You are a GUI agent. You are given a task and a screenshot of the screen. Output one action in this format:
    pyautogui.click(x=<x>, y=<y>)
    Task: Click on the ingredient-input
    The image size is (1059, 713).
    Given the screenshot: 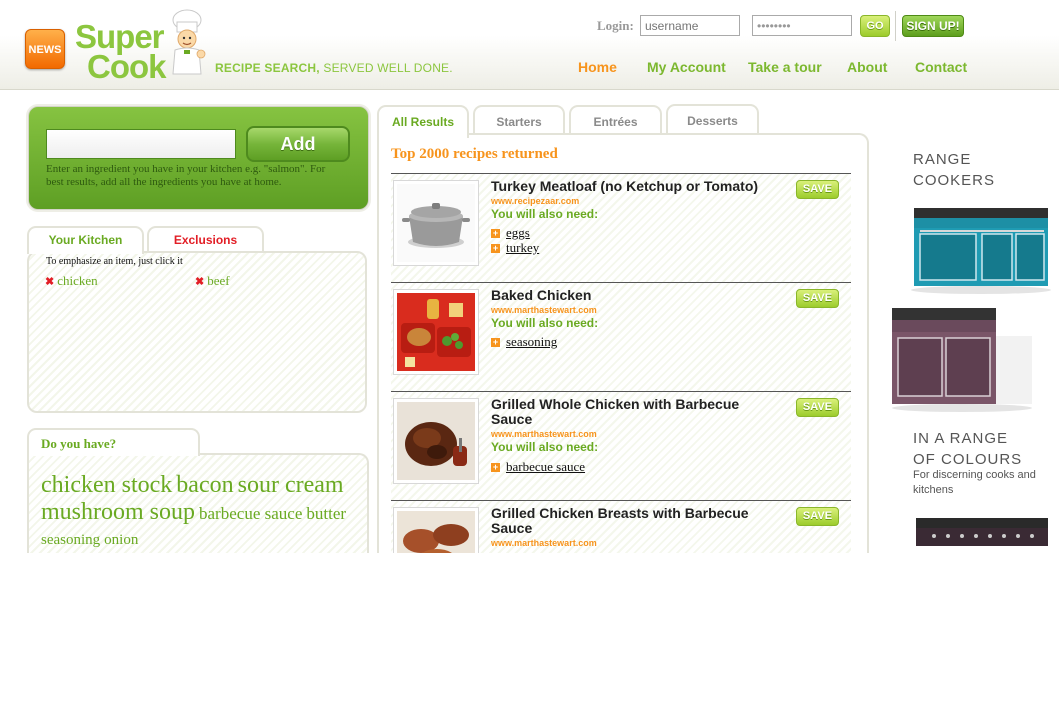 What is the action you would take?
    pyautogui.click(x=141, y=144)
    